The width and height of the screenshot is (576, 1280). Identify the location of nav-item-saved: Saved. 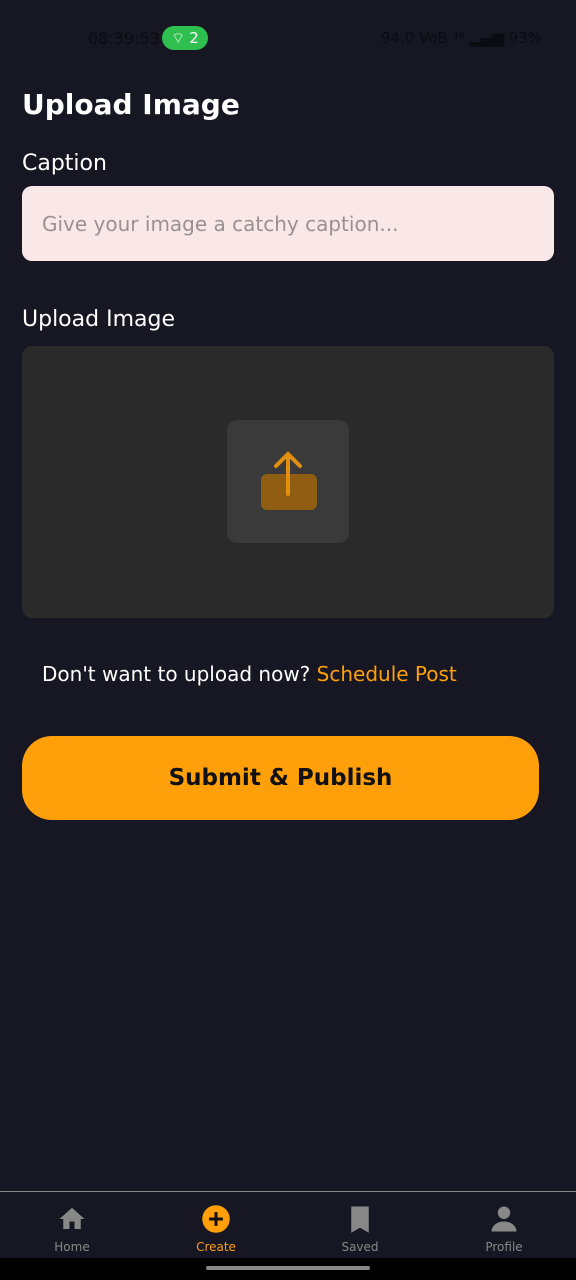
(360, 1225).